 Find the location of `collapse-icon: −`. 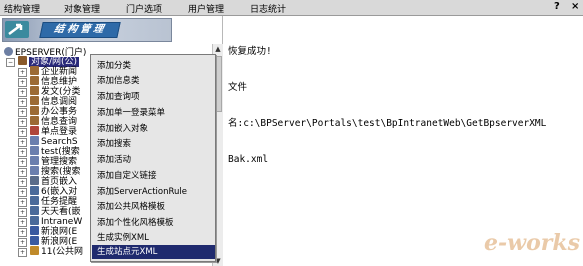

collapse-icon: − is located at coordinates (10, 62).